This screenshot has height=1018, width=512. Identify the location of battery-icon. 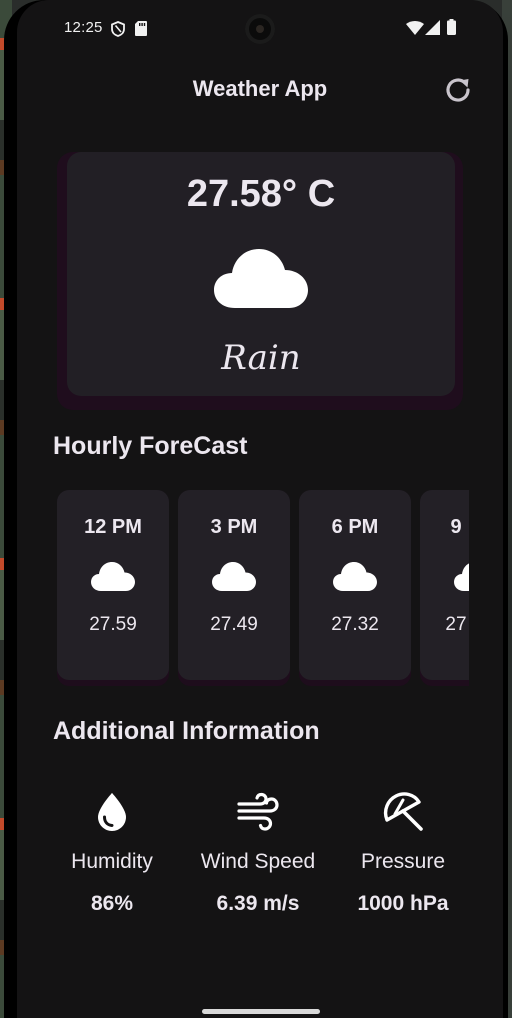
(451, 27).